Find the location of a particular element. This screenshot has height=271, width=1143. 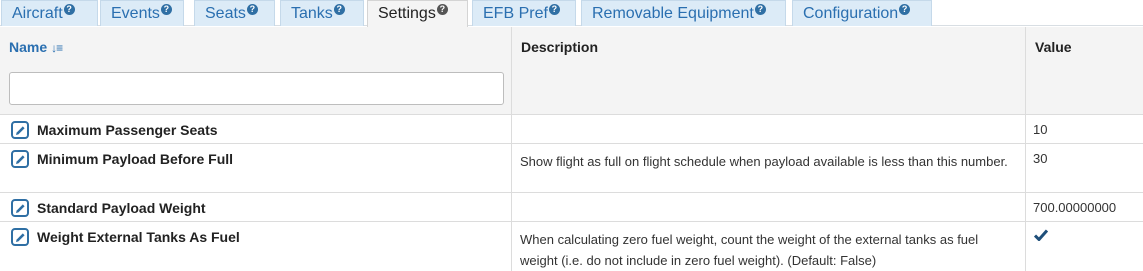

column-title-name: Name is located at coordinates (28, 47).